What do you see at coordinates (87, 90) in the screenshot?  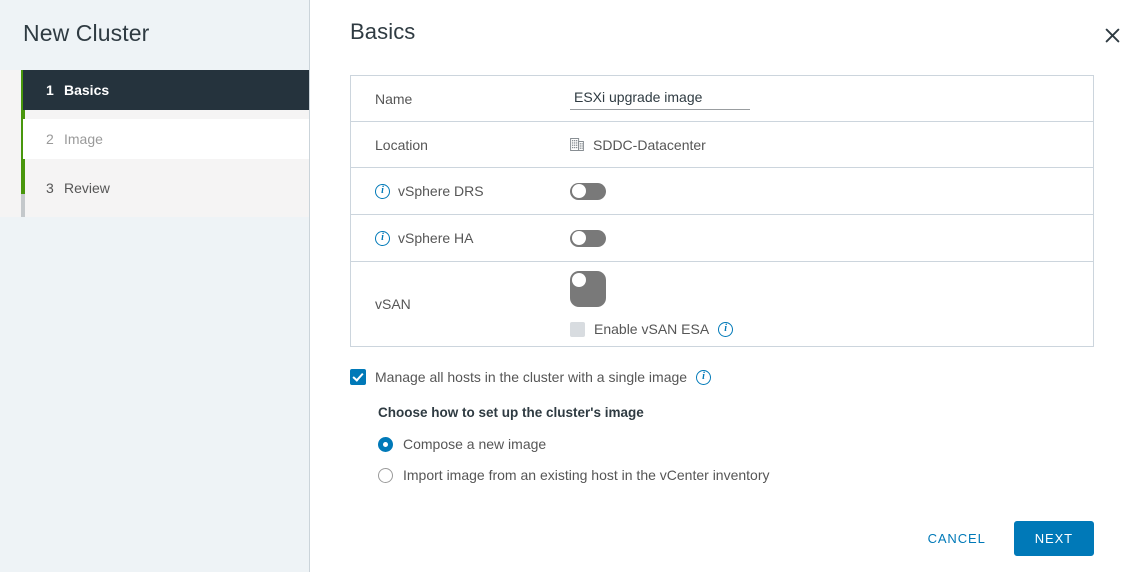 I see `step-label: Basics` at bounding box center [87, 90].